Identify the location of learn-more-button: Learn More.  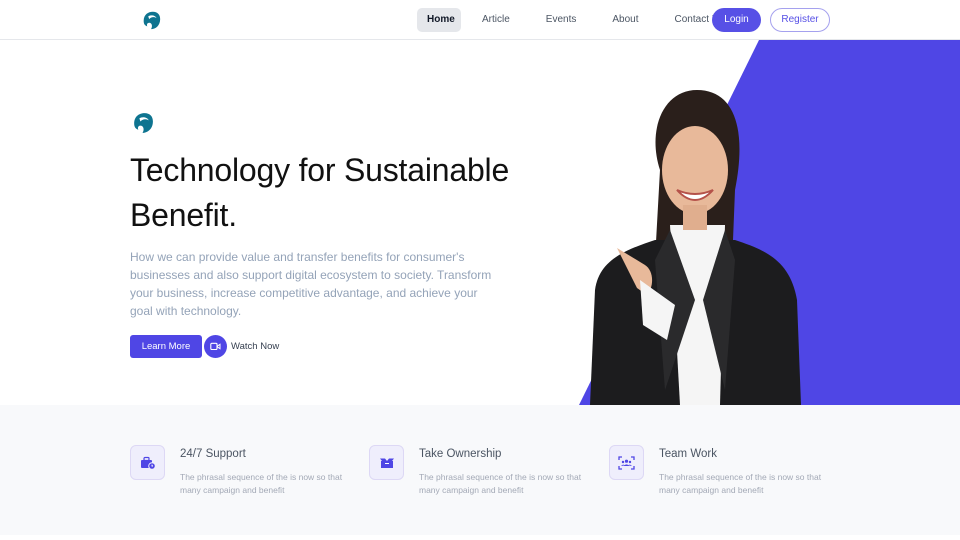
(166, 346).